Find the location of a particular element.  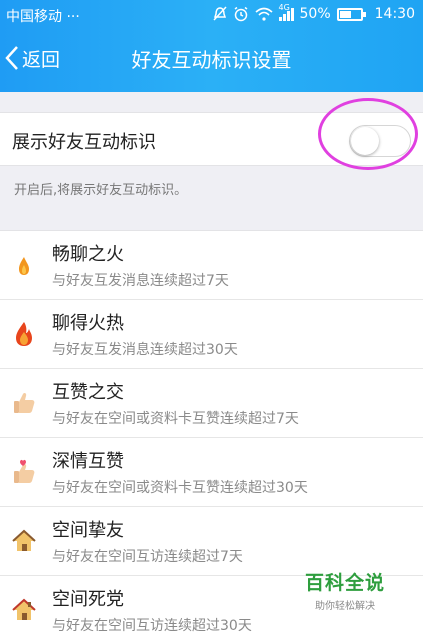

nav-bar: 返回 好友互动标识设置 is located at coordinates (211, 58).